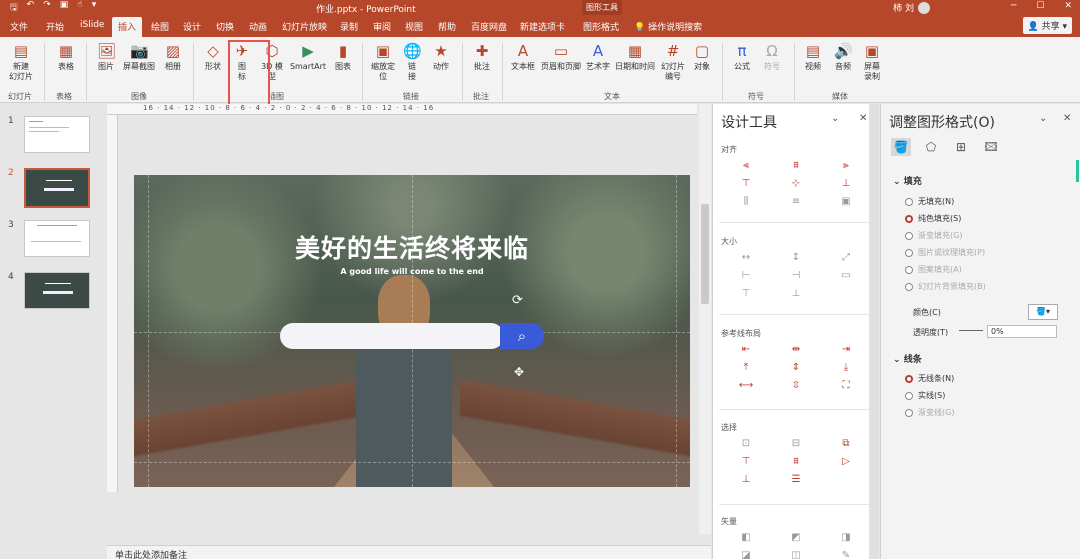  Describe the element at coordinates (746, 368) in the screenshot. I see `guide-top-icon: ⤒` at that location.